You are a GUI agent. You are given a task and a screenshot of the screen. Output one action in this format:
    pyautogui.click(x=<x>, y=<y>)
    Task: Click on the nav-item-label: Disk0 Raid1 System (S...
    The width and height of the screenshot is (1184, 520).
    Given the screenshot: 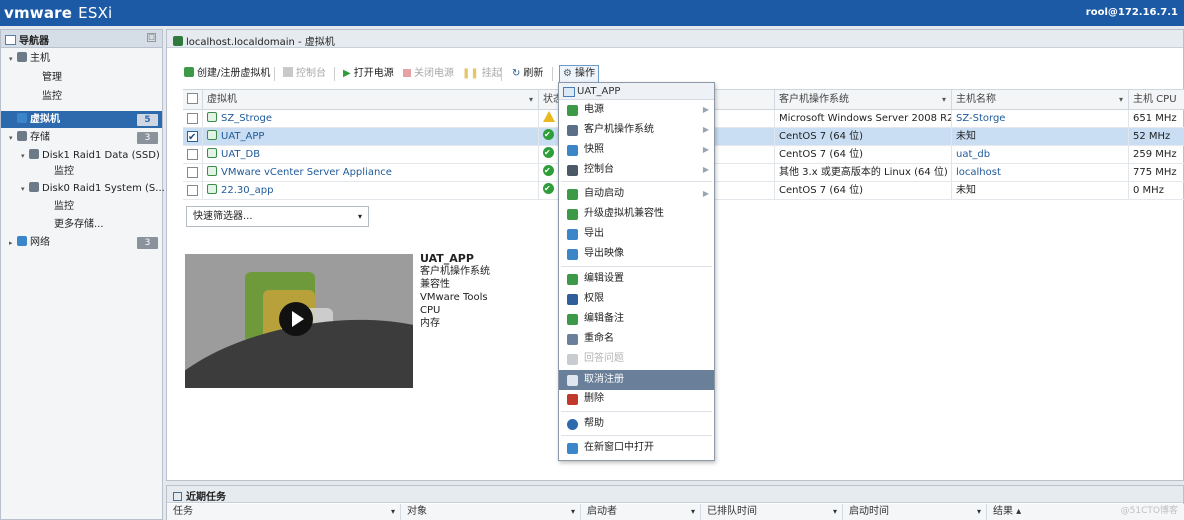 What is the action you would take?
    pyautogui.click(x=103, y=188)
    